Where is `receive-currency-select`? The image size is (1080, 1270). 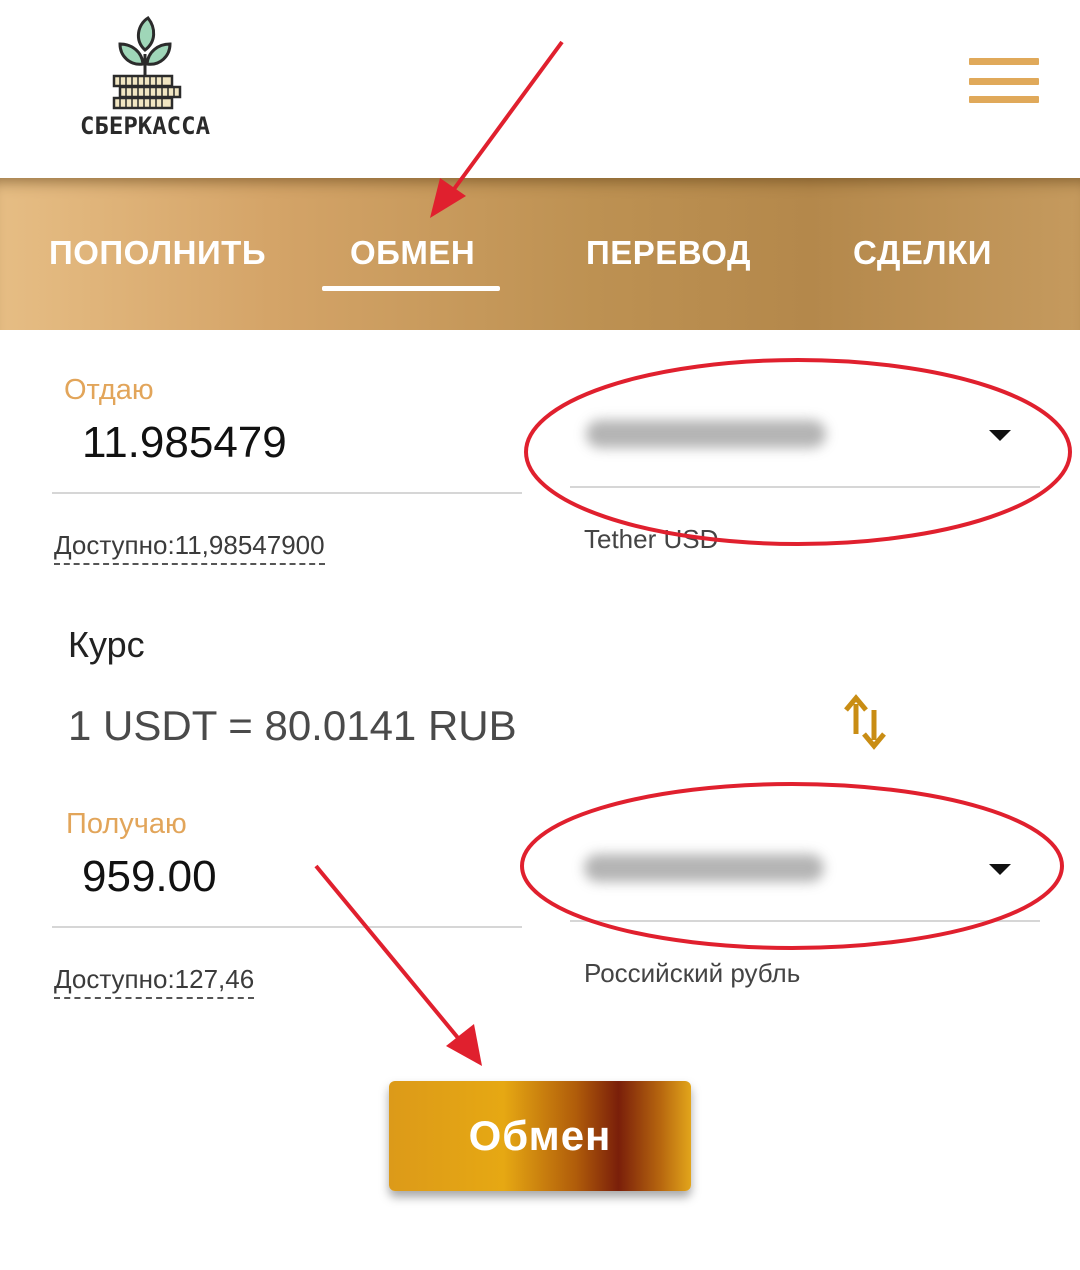
receive-currency-select is located at coordinates (804, 875).